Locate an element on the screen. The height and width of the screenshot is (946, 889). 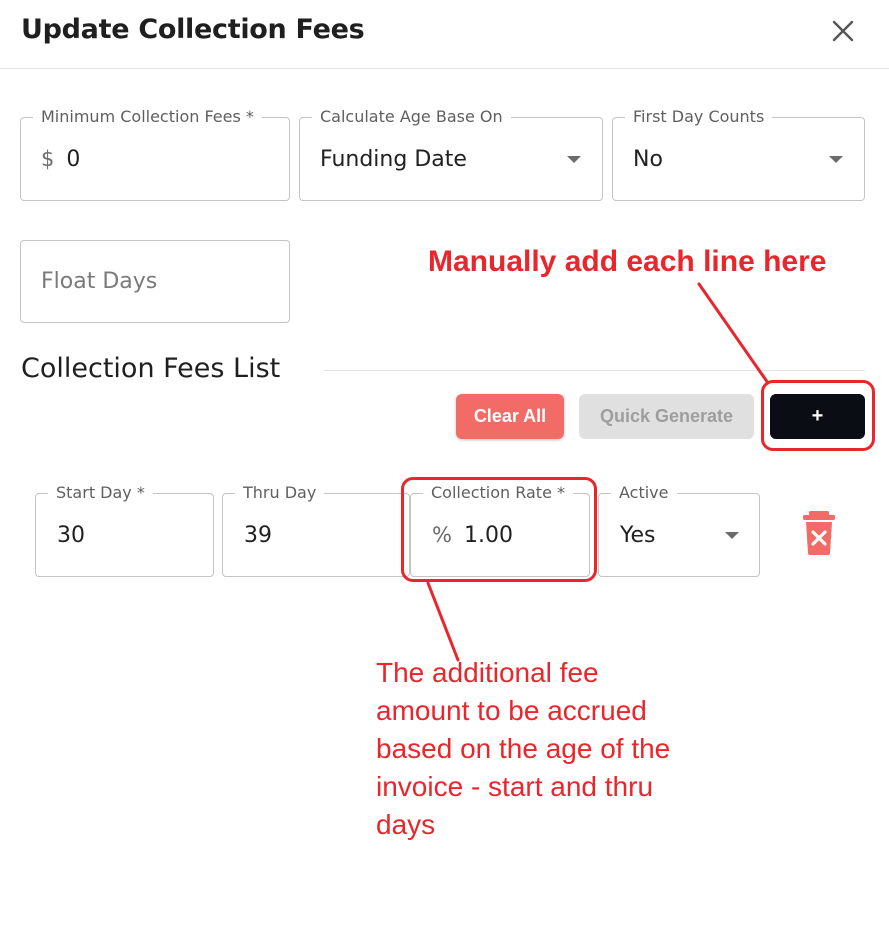
annotation-line-add is located at coordinates (733, 333).